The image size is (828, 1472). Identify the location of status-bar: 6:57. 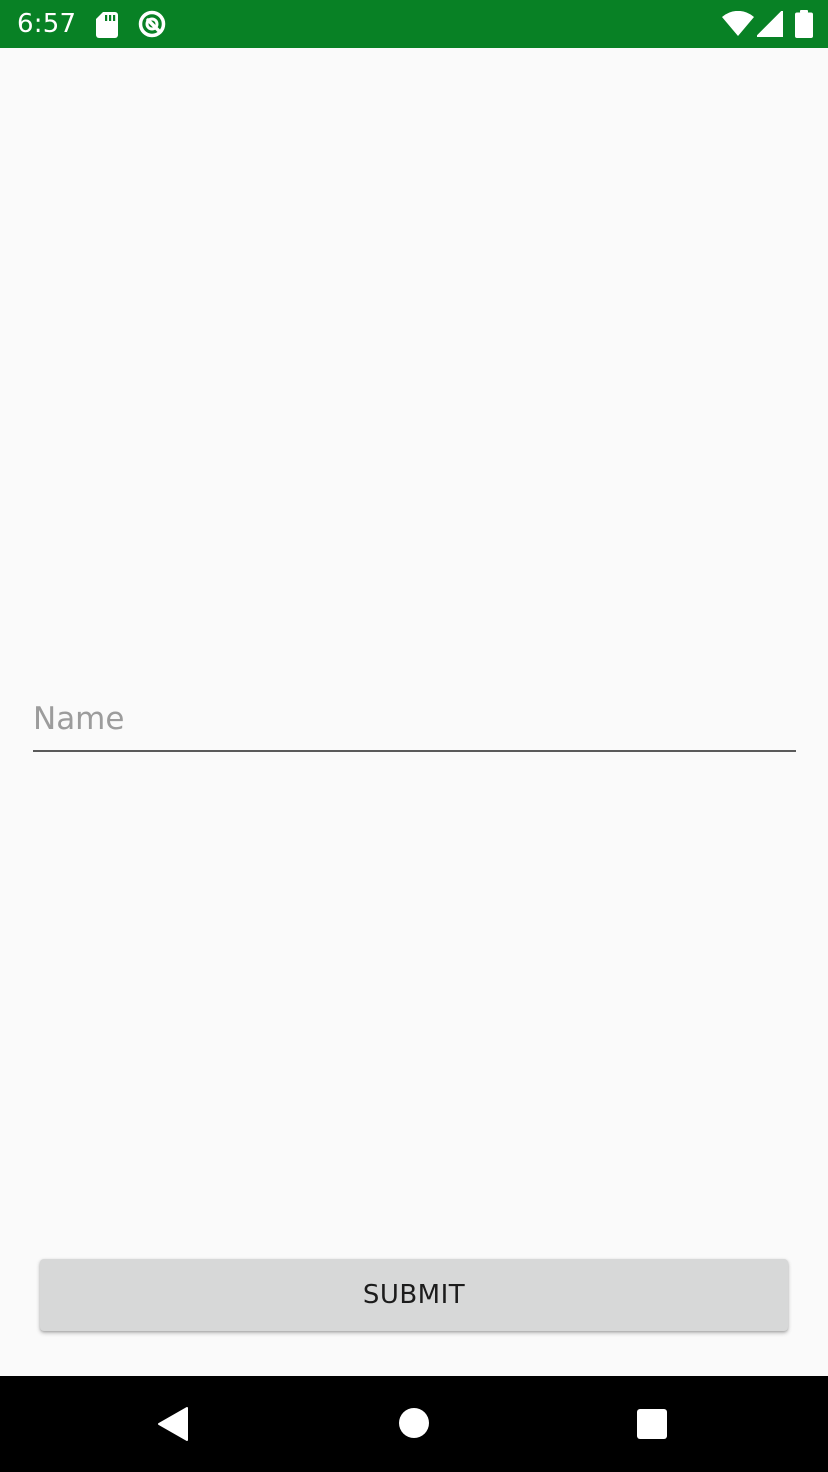
(414, 24).